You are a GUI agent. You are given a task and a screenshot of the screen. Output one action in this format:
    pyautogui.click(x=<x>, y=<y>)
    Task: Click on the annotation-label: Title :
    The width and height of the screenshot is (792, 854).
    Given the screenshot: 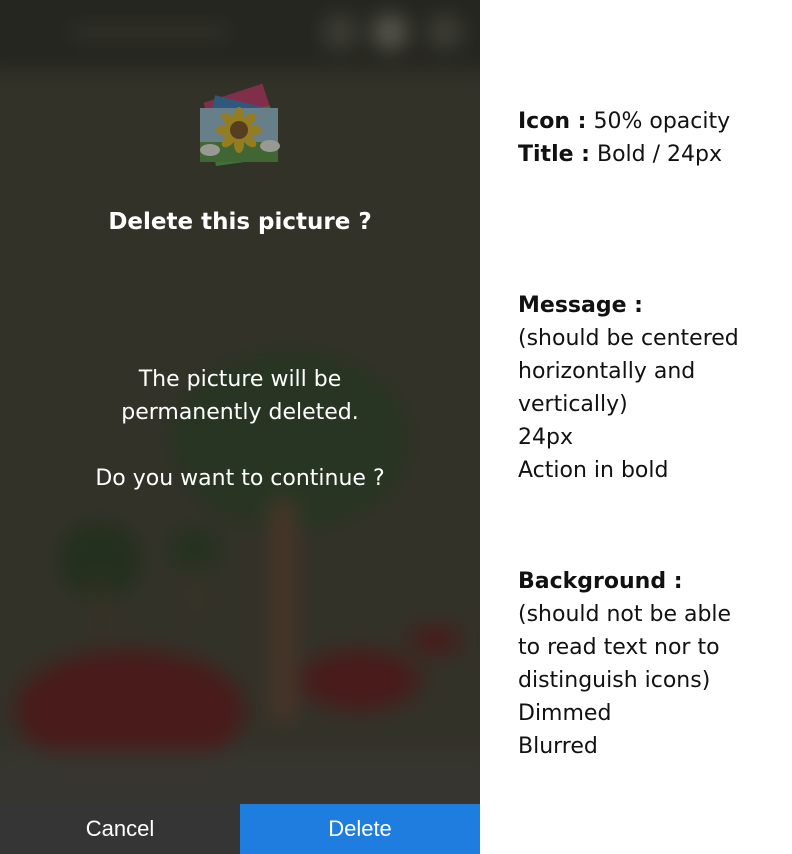 What is the action you would take?
    pyautogui.click(x=554, y=154)
    